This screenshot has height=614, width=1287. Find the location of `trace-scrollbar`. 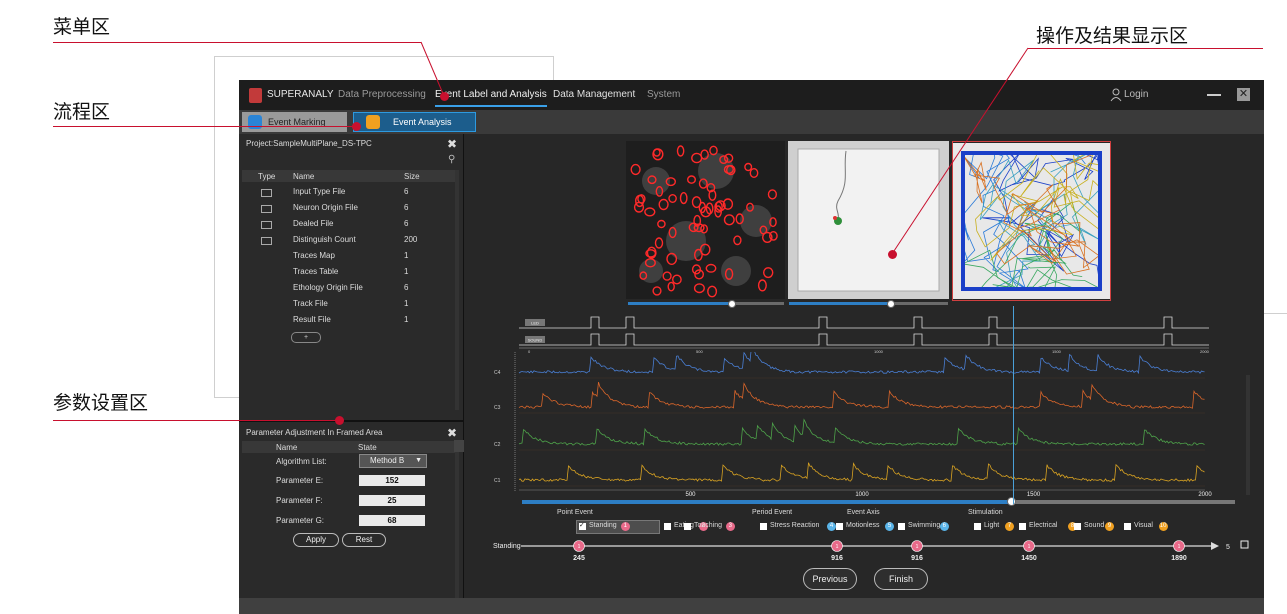

trace-scrollbar is located at coordinates (1248, 435).